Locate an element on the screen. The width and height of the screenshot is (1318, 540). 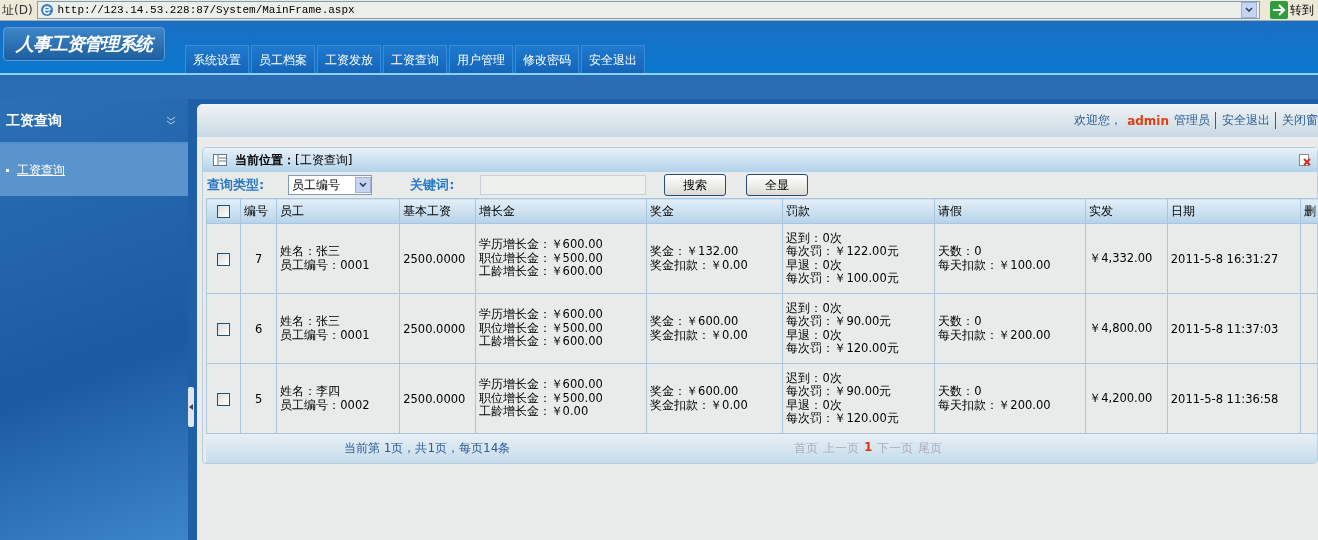
leave-line: 每天扣款：￥100.00 is located at coordinates (995, 265).